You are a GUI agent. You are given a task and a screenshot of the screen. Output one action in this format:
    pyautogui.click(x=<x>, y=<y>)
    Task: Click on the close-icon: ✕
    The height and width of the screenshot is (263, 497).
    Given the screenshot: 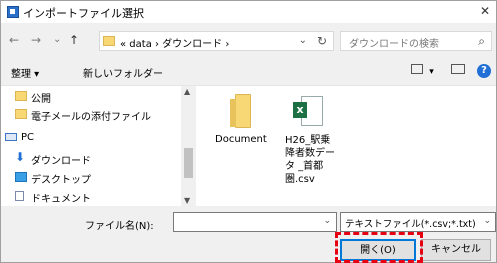 What is the action you would take?
    pyautogui.click(x=485, y=11)
    